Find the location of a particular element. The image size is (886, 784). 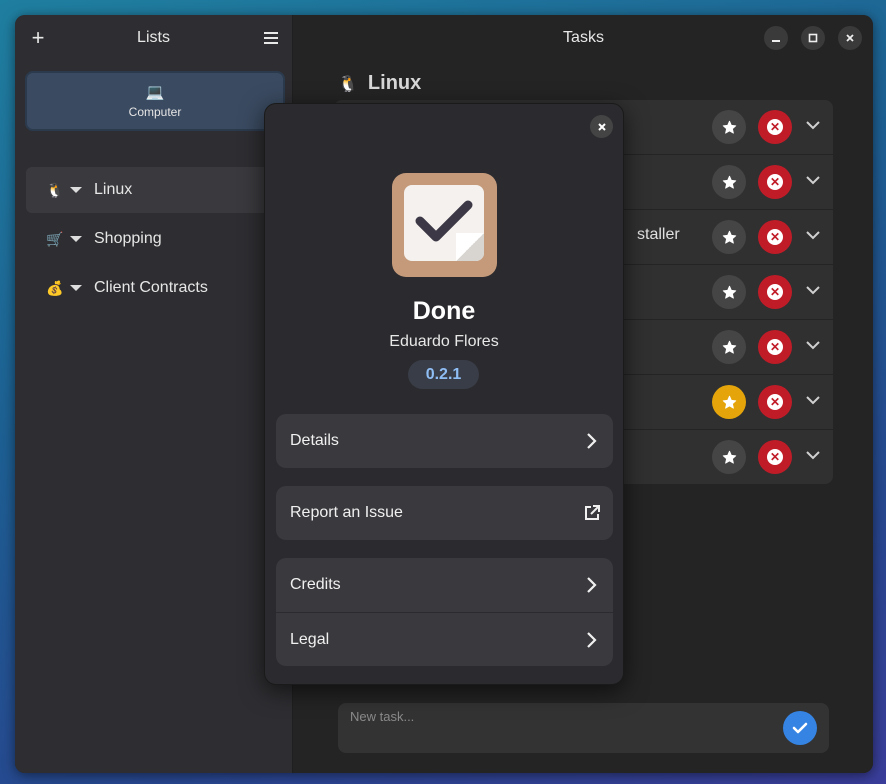

source-computer: 💻 Computer is located at coordinates (155, 101).